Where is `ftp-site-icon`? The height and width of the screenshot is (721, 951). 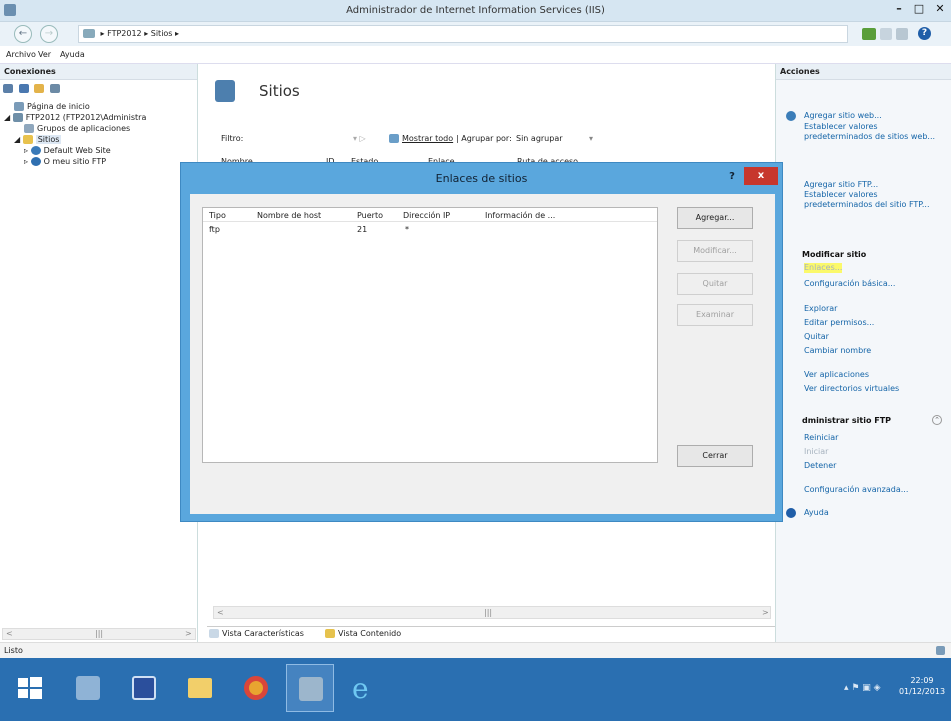
ftp-site-icon is located at coordinates (35, 161).